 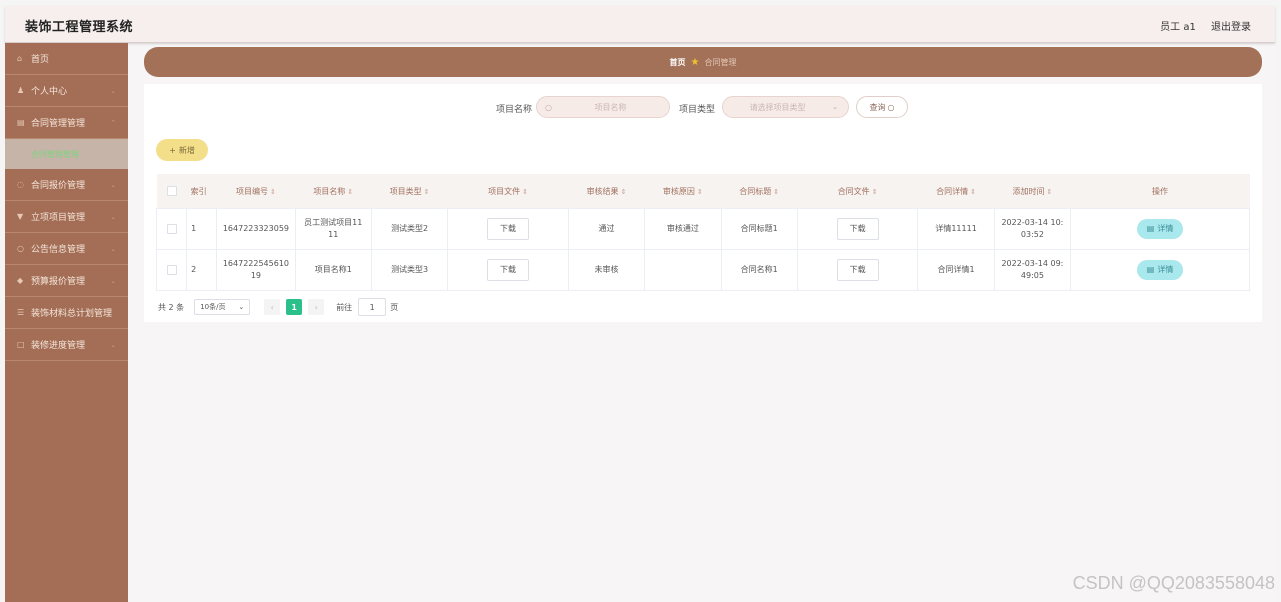 What do you see at coordinates (1178, 27) in the screenshot?
I see `current-user: 员工 a1` at bounding box center [1178, 27].